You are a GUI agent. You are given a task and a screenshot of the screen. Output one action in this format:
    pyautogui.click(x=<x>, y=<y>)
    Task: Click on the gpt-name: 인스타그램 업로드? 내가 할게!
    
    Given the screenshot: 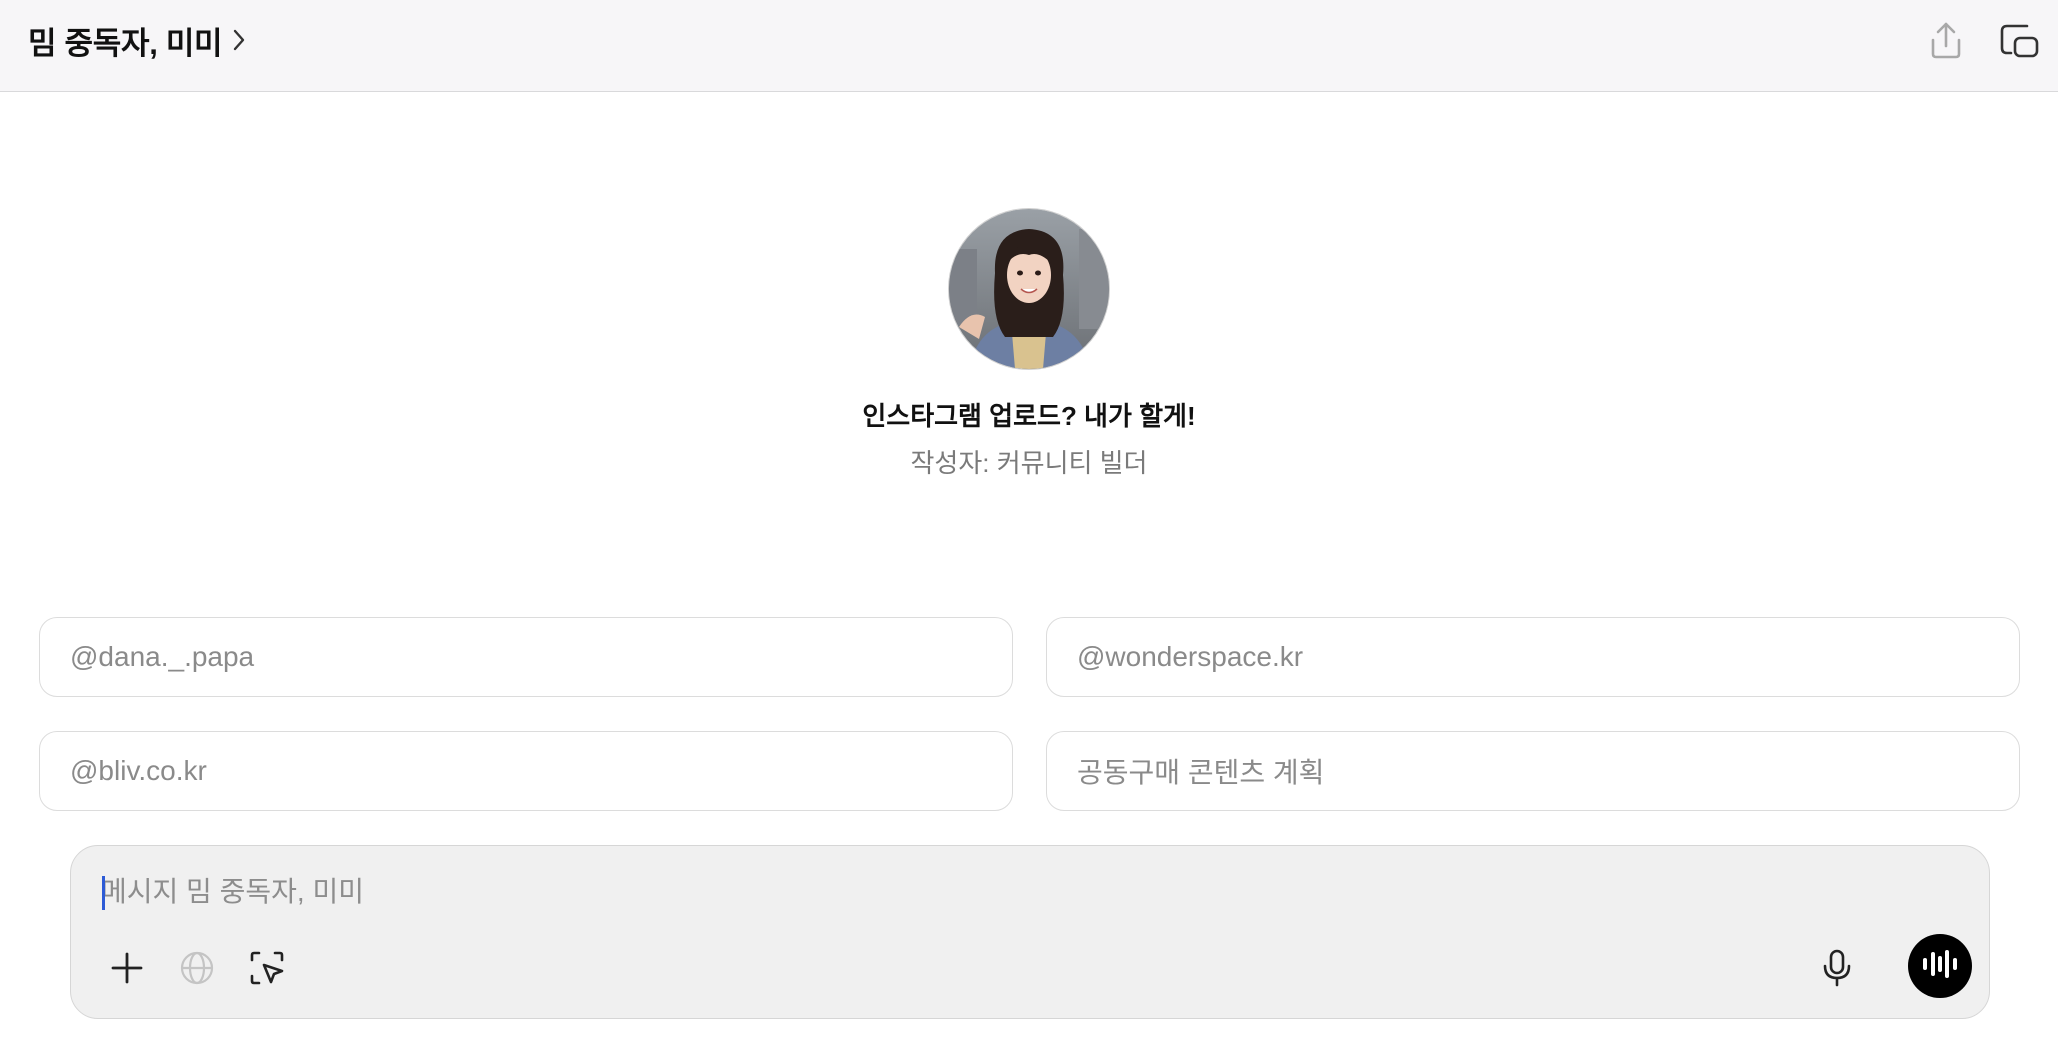 What is the action you would take?
    pyautogui.click(x=1029, y=416)
    